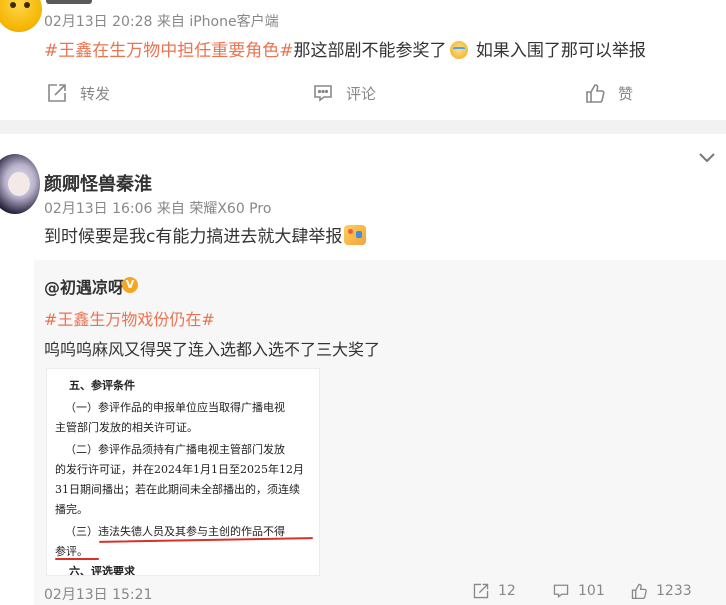 This screenshot has width=726, height=605. Describe the element at coordinates (71, 509) in the screenshot. I see `doc-line: 播完。` at that location.